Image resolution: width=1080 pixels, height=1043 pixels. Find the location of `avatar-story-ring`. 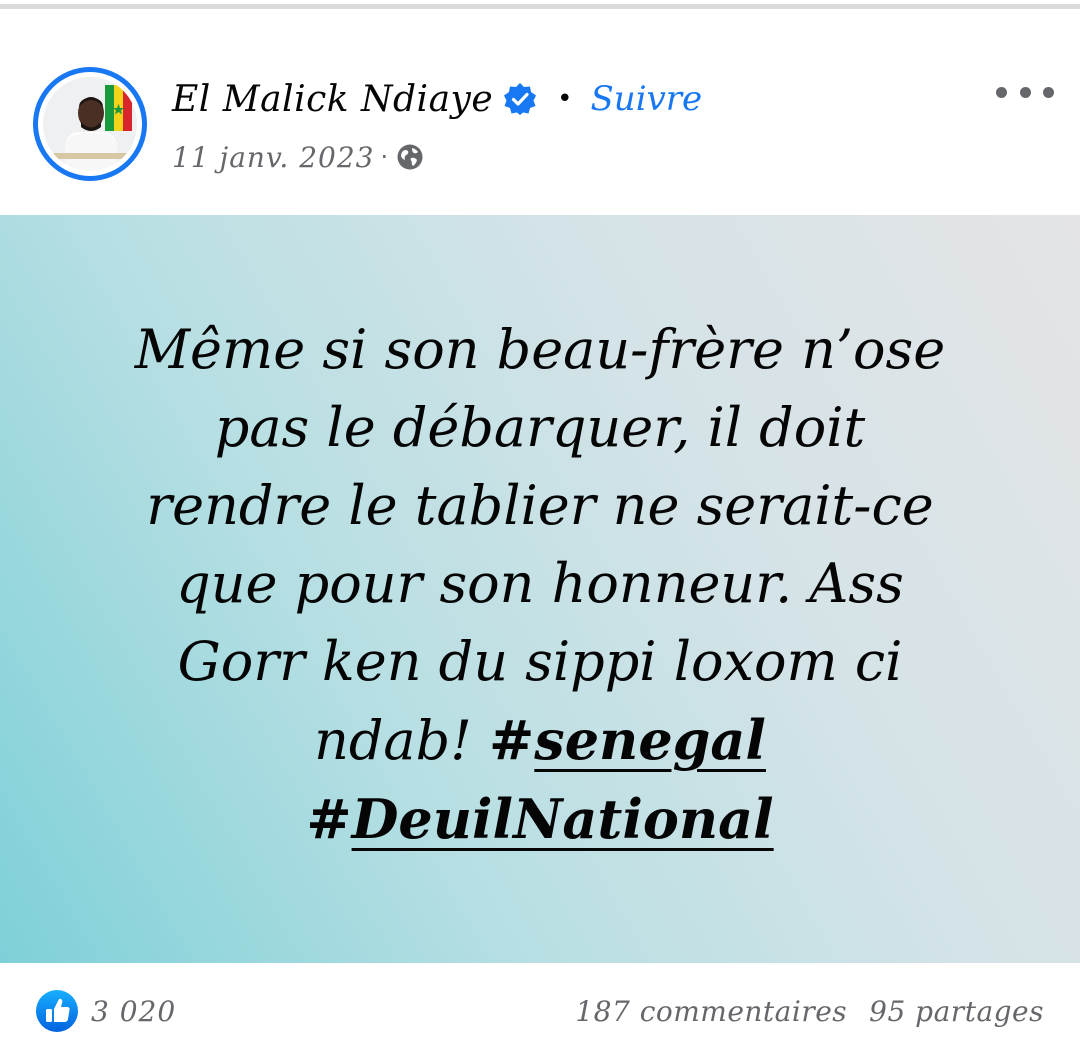

avatar-story-ring is located at coordinates (90, 124).